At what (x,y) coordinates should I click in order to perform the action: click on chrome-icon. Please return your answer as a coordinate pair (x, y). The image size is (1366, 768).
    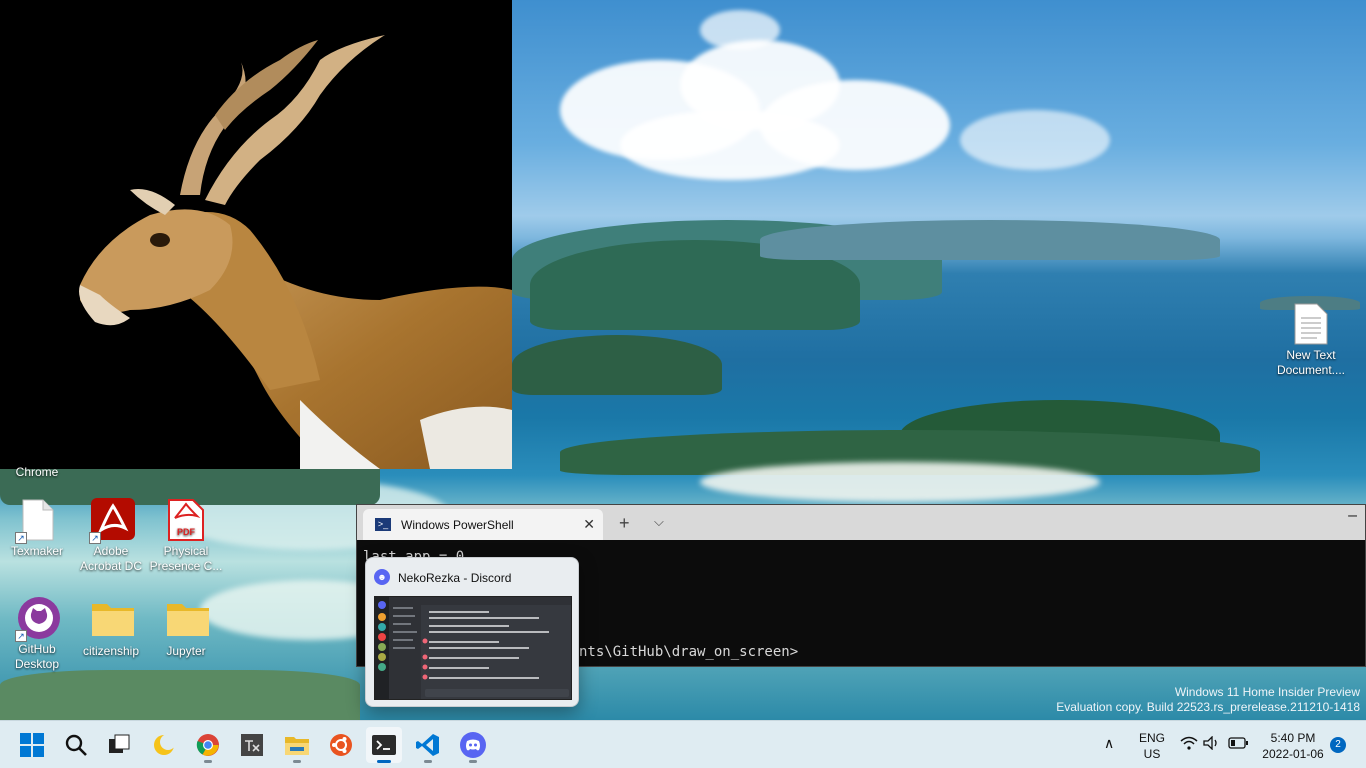
    Looking at the image, I should click on (207, 745).